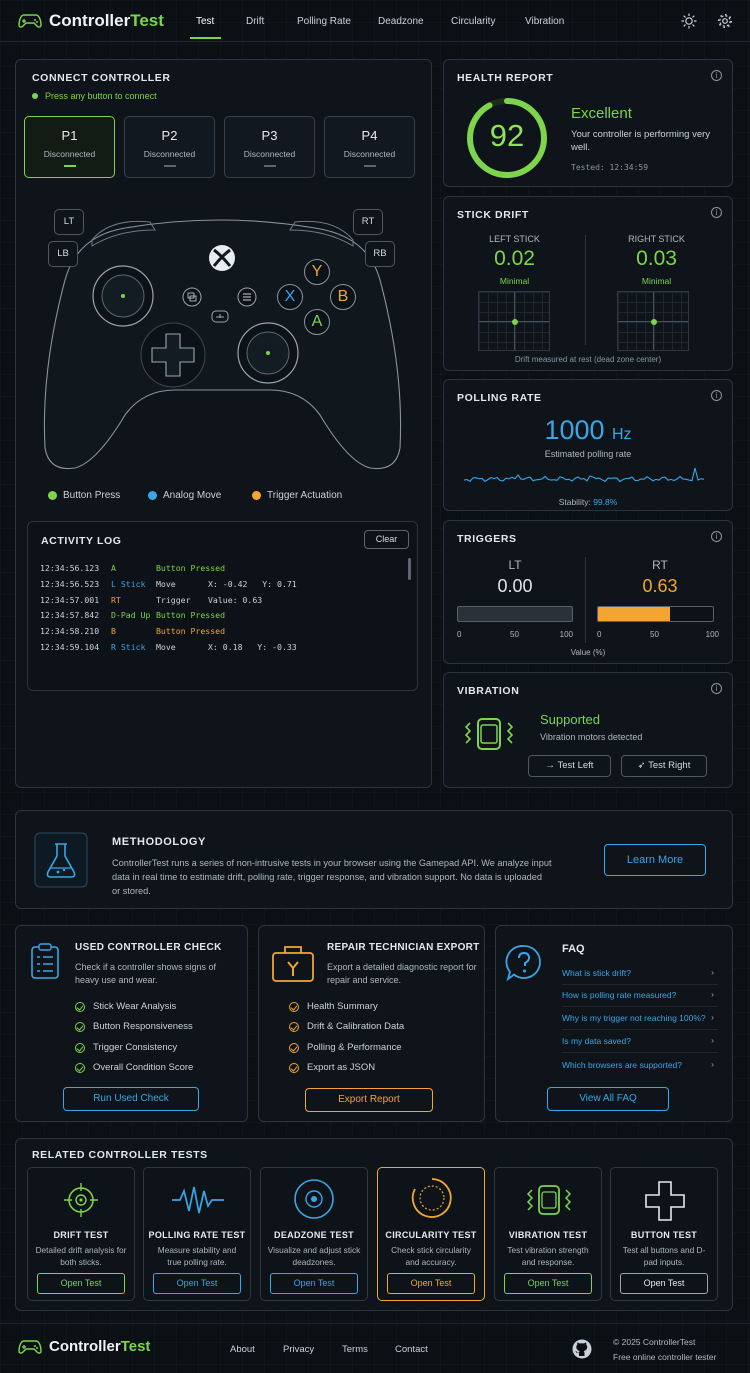 The height and width of the screenshot is (1373, 750). I want to click on send-icon: ➶, so click(641, 765).